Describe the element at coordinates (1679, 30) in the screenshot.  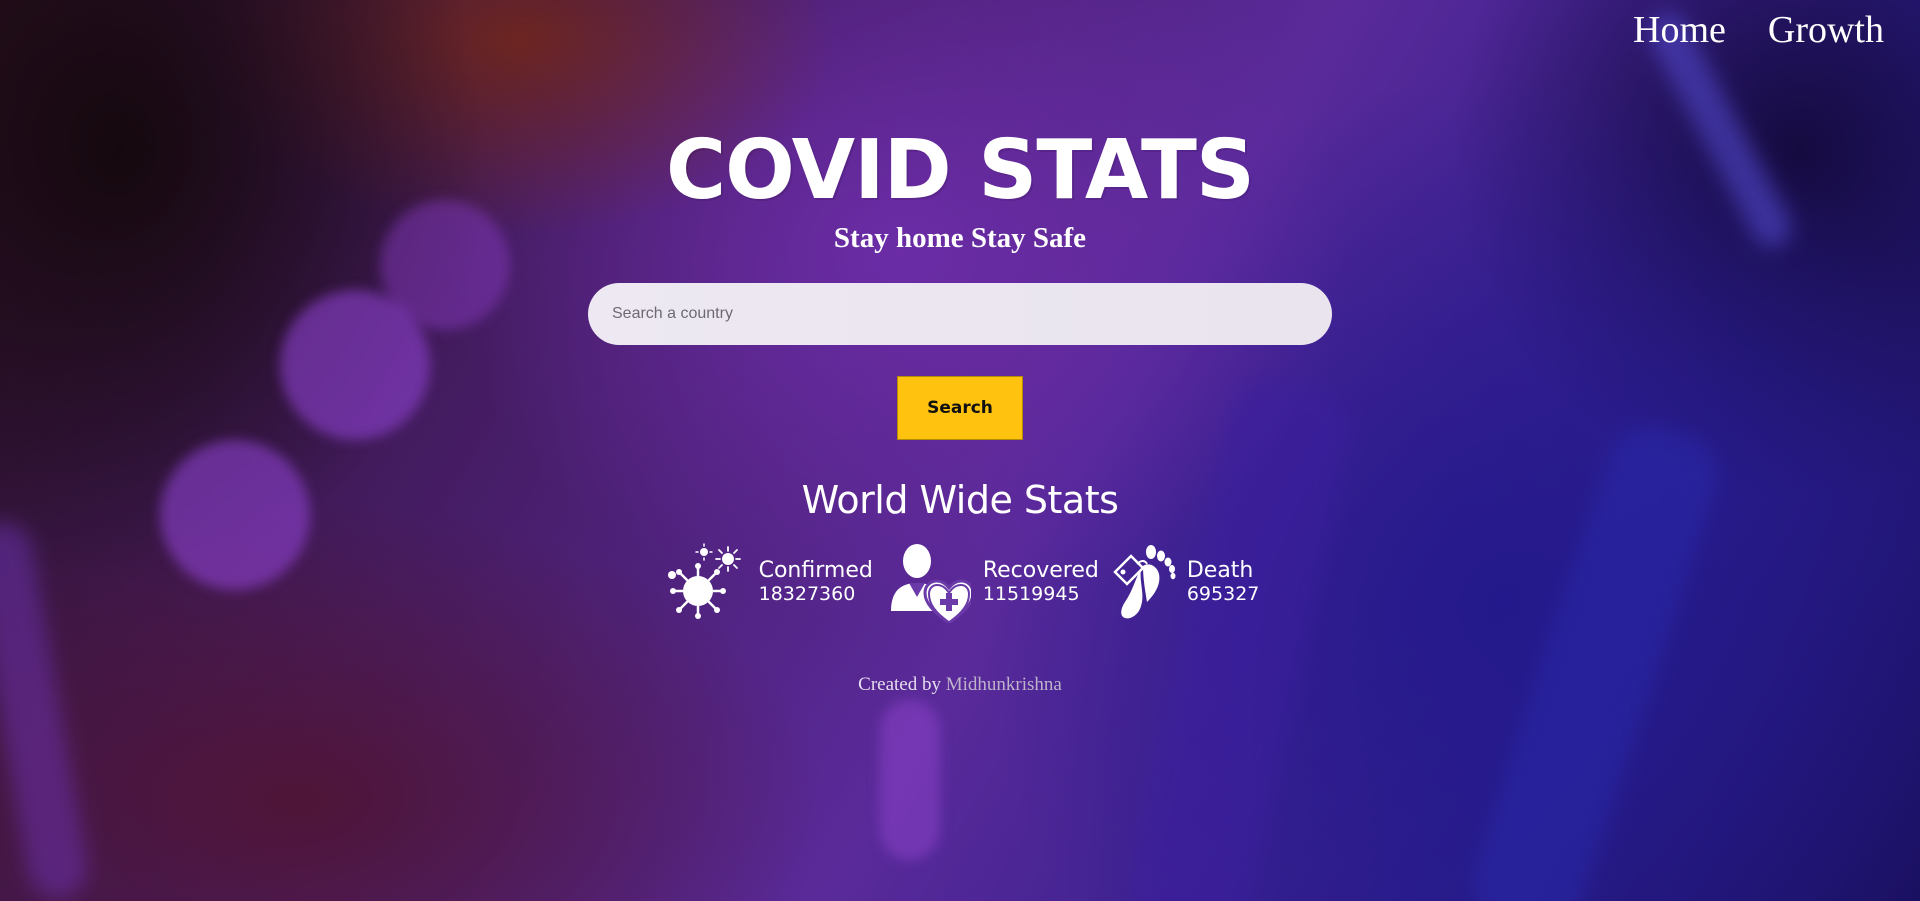
I see `nav-home-link: Home` at that location.